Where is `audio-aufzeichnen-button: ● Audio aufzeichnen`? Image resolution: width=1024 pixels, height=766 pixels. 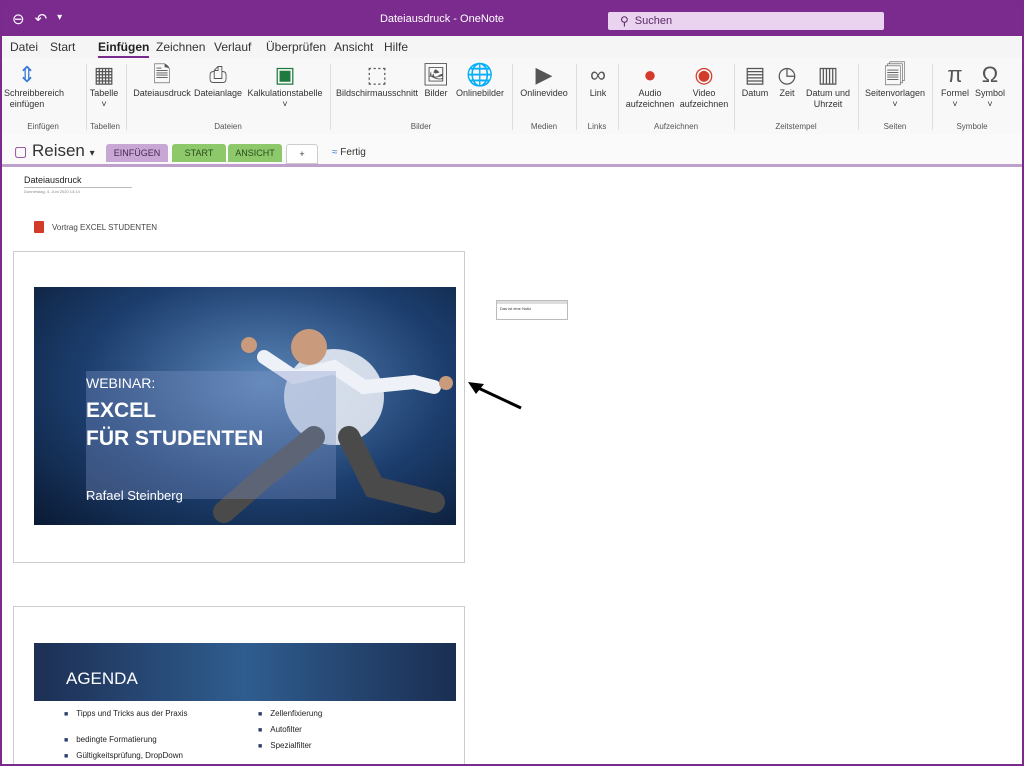 audio-aufzeichnen-button: ● Audio aufzeichnen is located at coordinates (650, 86).